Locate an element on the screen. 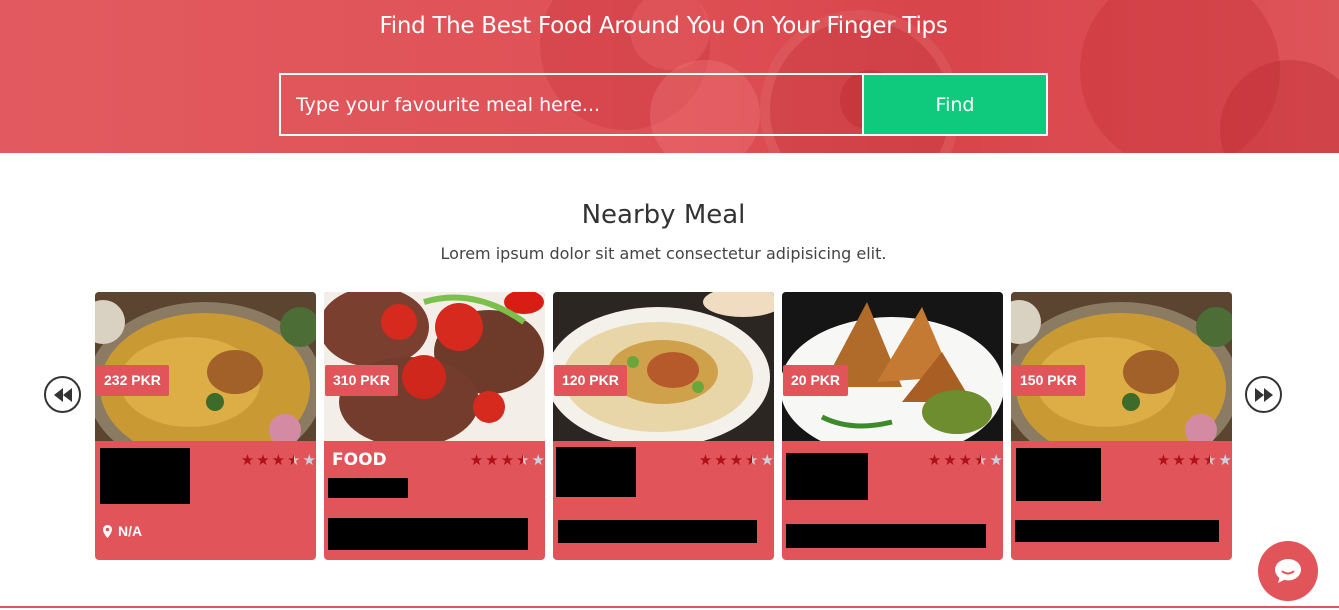  find-button: Find is located at coordinates (955, 104).